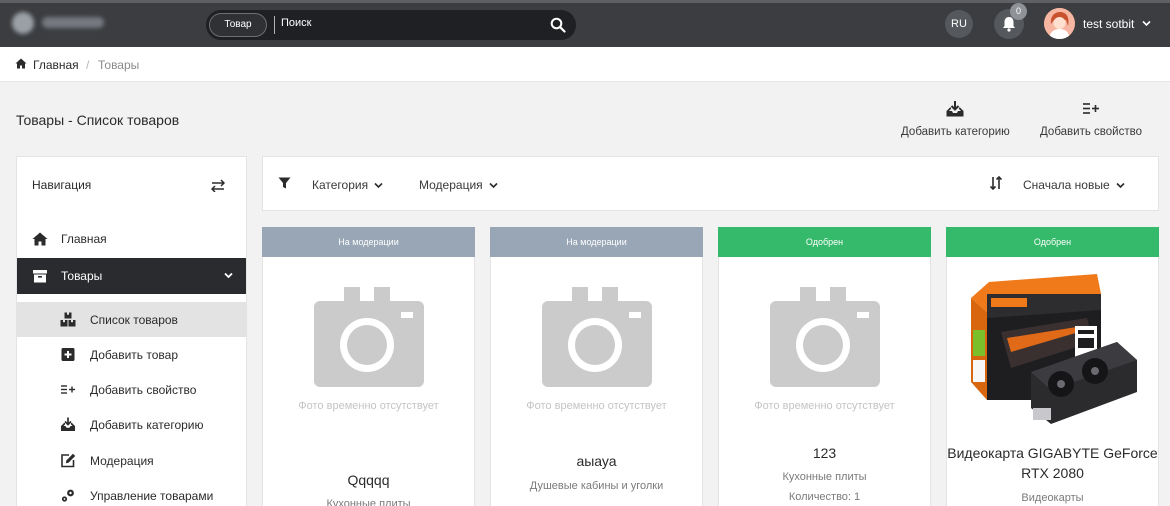 Image resolution: width=1170 pixels, height=506 pixels. I want to click on sidebar-item-home: Главная, so click(131, 239).